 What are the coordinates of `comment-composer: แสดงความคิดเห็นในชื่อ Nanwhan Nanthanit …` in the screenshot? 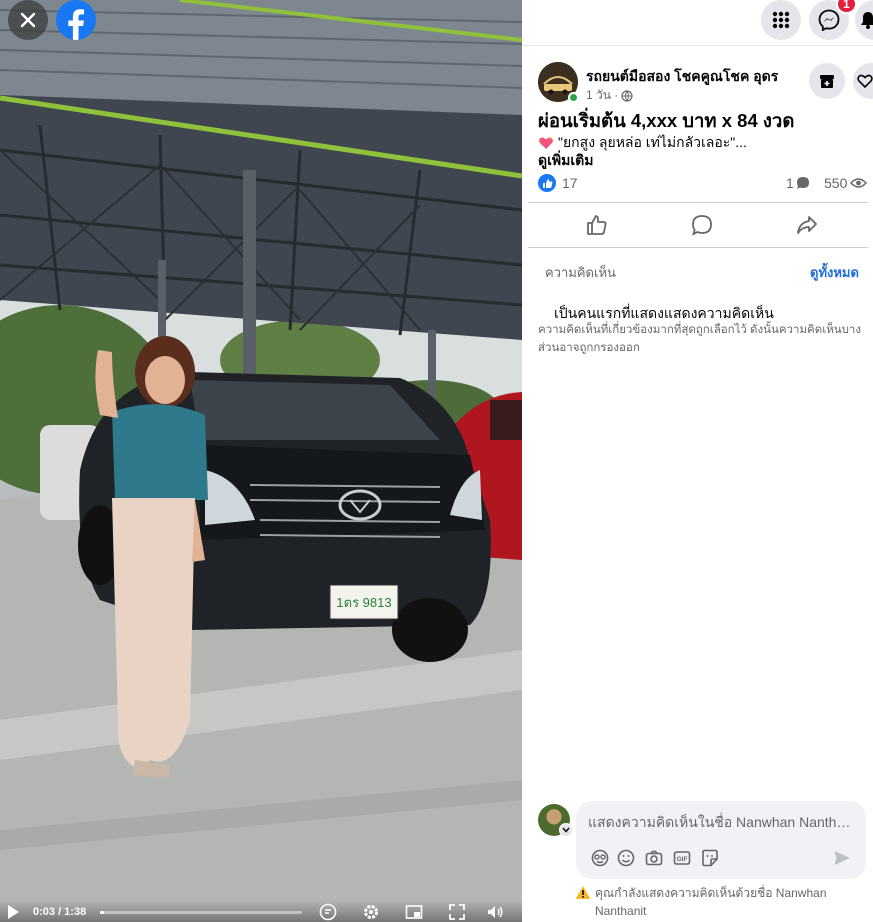 It's located at (721, 840).